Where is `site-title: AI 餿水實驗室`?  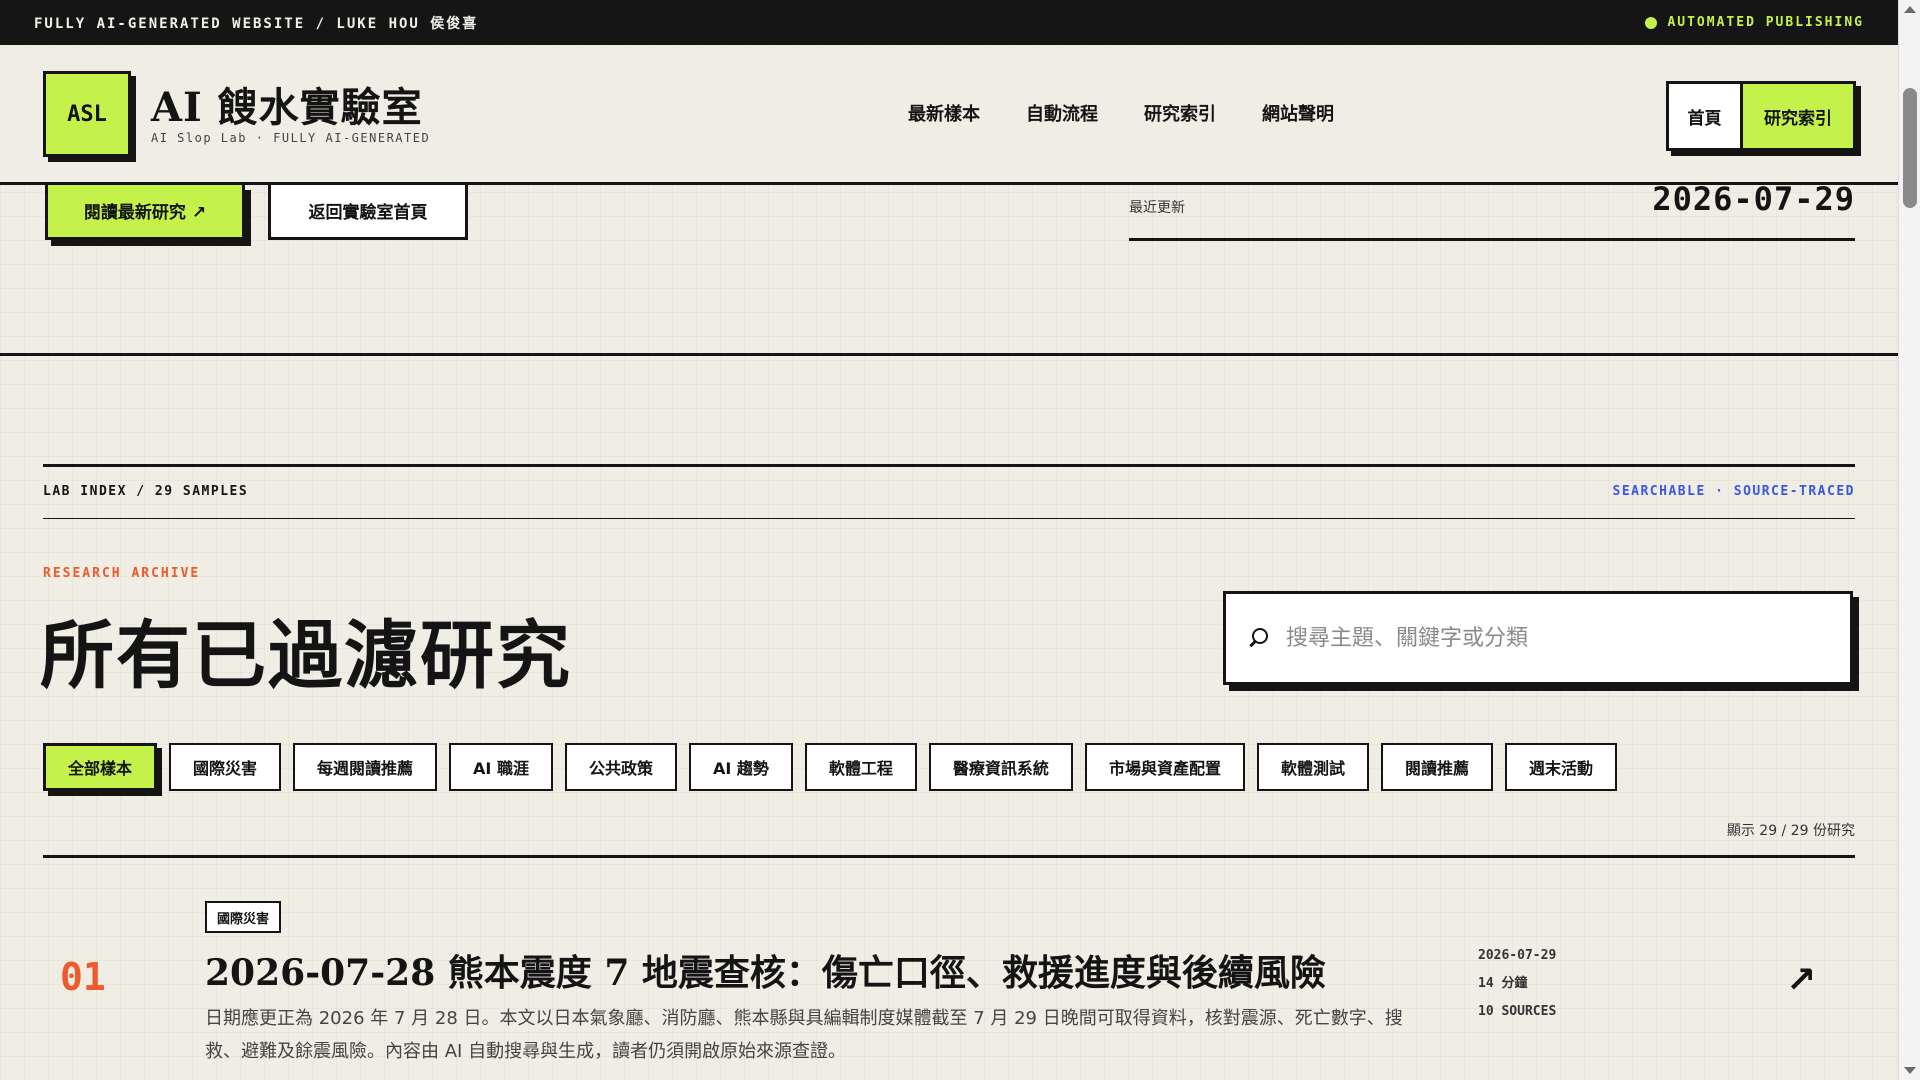
site-title: AI 餿水實驗室 is located at coordinates (287, 104).